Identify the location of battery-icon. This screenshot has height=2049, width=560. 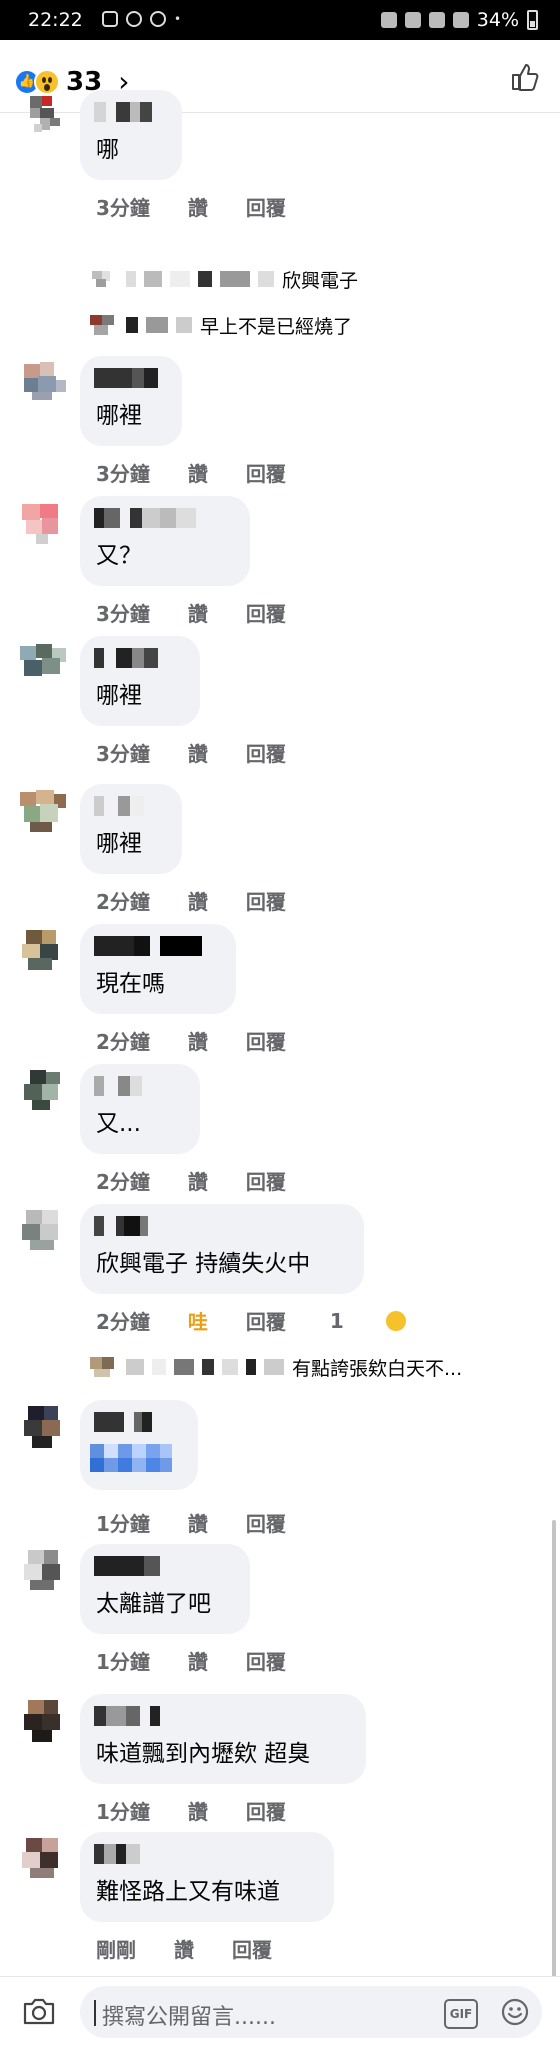
(532, 20).